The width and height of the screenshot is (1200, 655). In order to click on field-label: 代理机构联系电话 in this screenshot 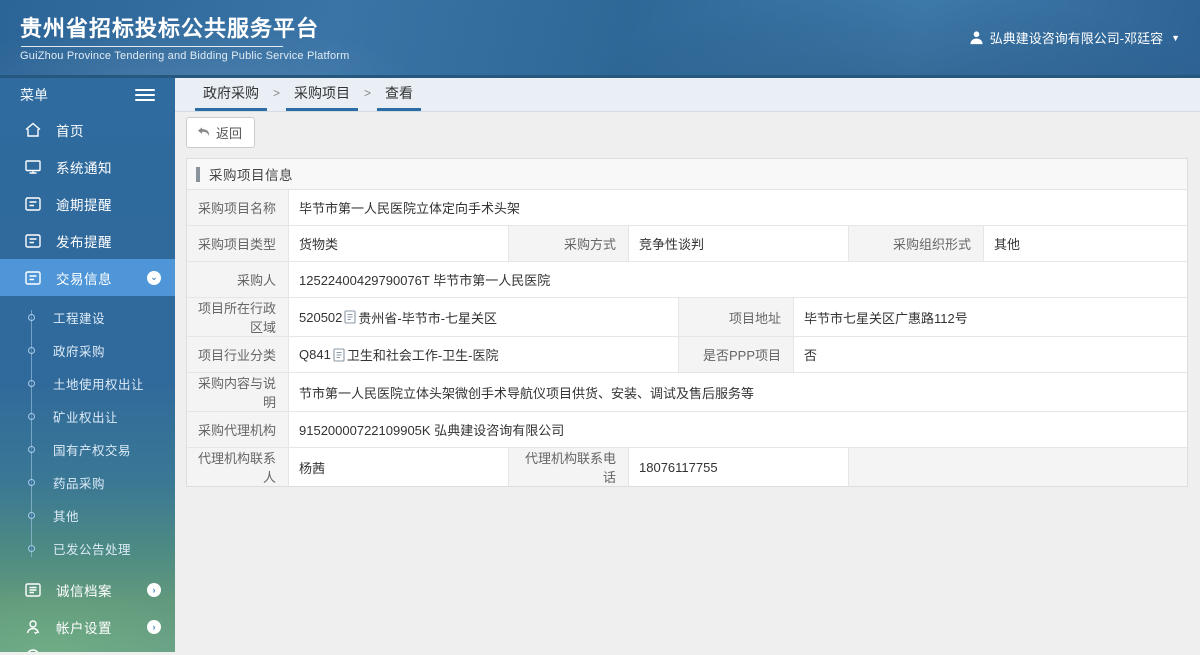, I will do `click(569, 467)`.